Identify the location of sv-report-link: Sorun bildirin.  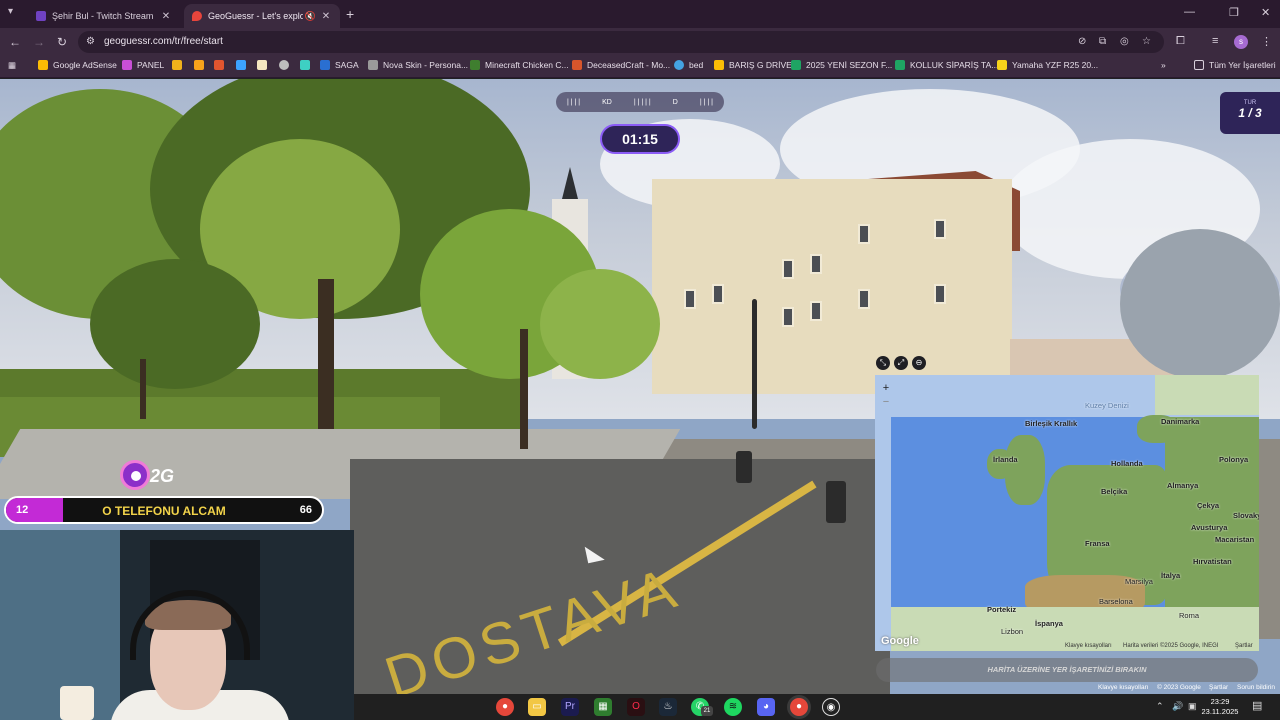
(1256, 687).